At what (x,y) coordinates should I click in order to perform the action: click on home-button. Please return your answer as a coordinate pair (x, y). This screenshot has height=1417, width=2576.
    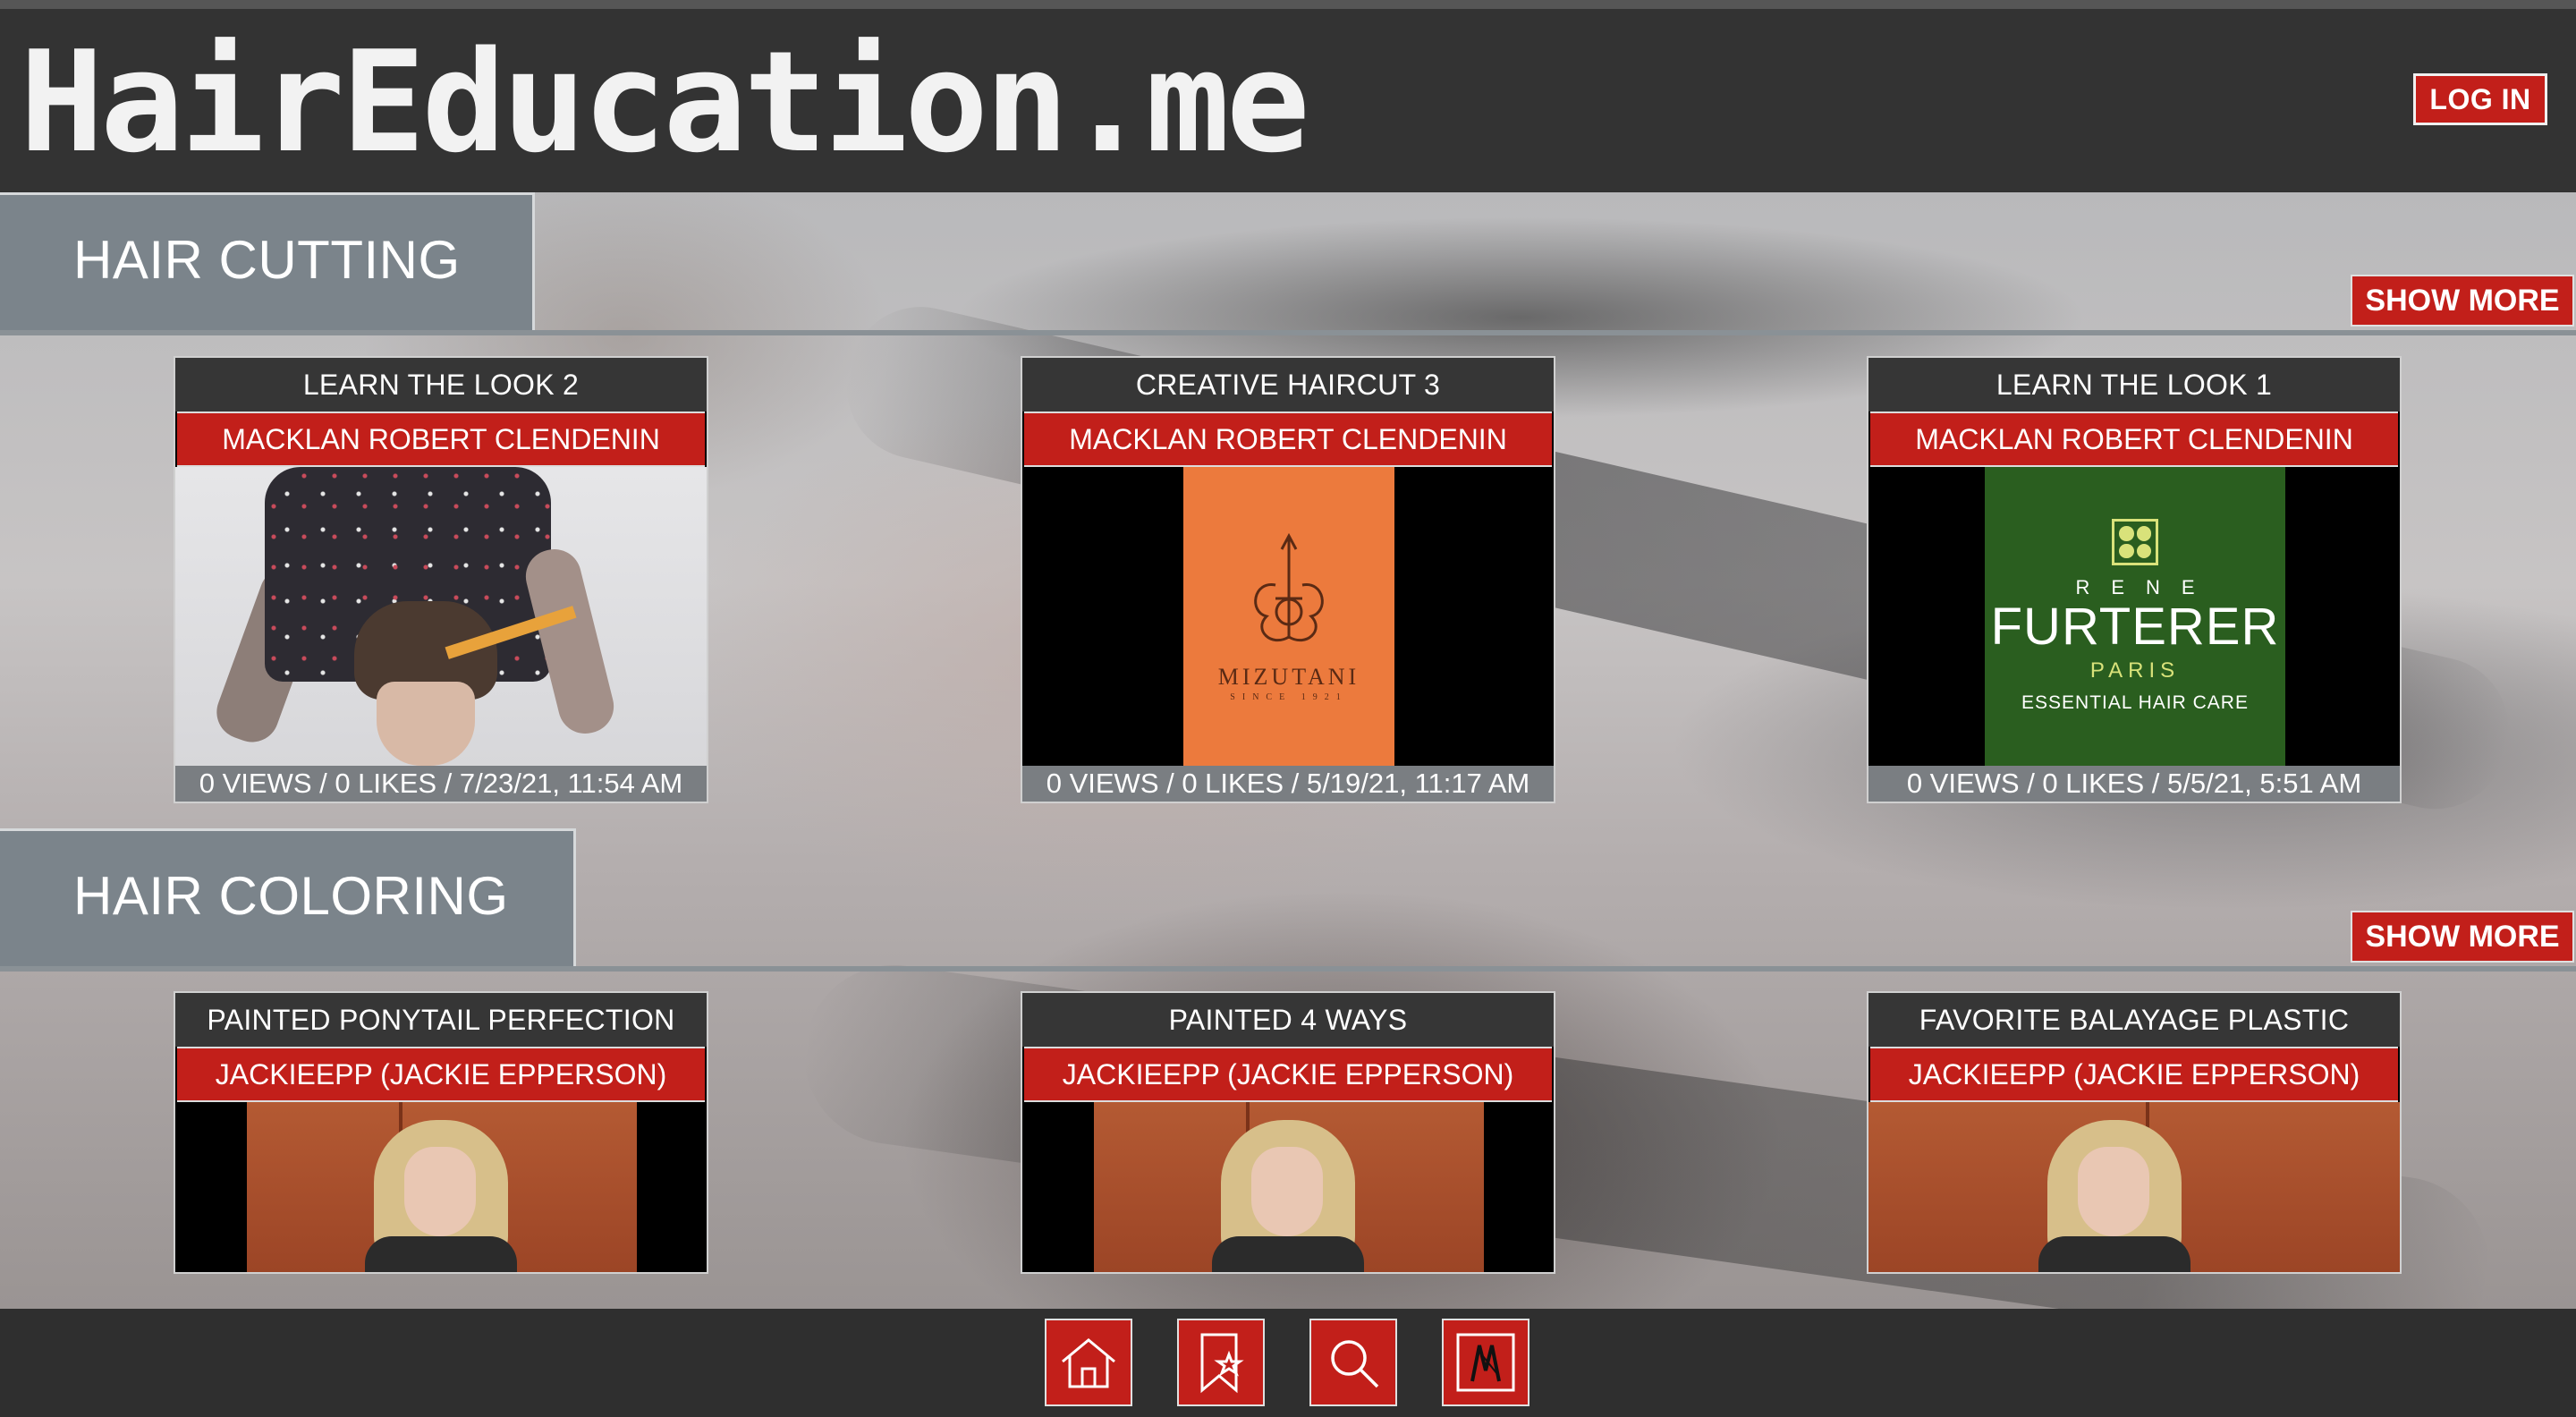
    Looking at the image, I should click on (1088, 1362).